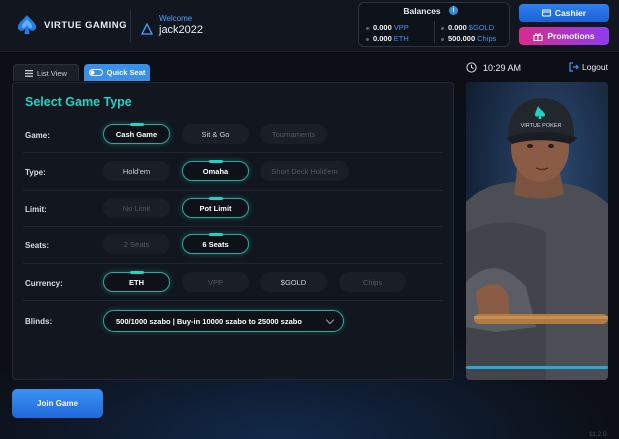 The image size is (619, 439). I want to click on logout-icon, so click(574, 67).